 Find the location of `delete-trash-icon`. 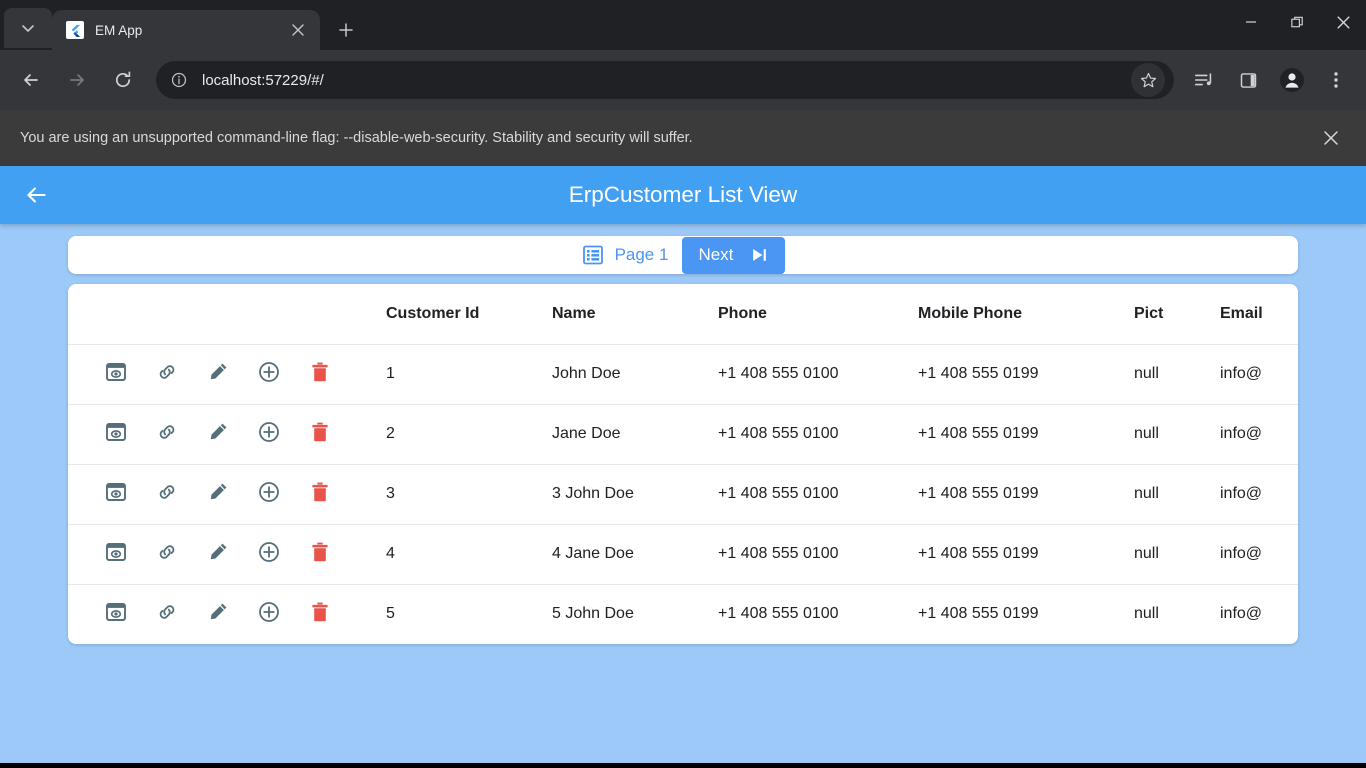

delete-trash-icon is located at coordinates (320, 374).